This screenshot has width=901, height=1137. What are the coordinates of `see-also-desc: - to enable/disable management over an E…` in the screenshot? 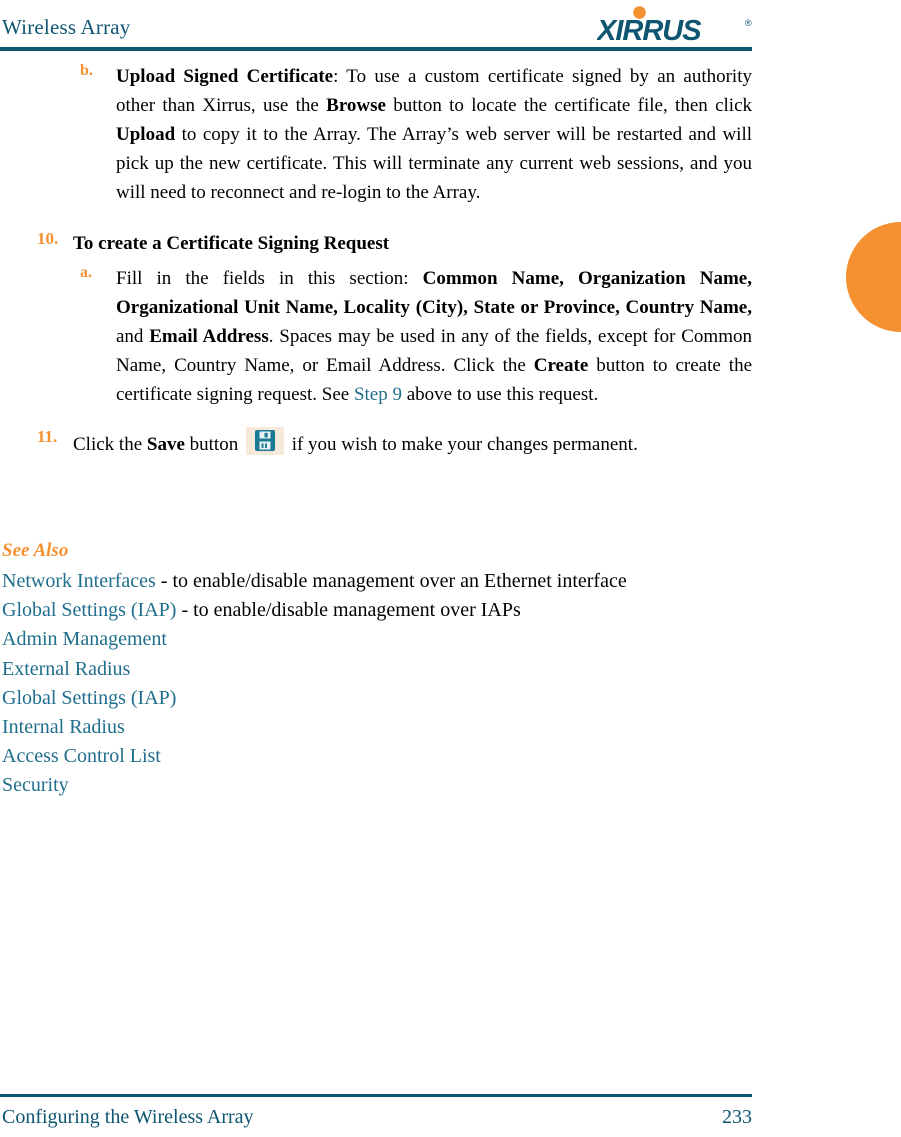 It's located at (391, 581).